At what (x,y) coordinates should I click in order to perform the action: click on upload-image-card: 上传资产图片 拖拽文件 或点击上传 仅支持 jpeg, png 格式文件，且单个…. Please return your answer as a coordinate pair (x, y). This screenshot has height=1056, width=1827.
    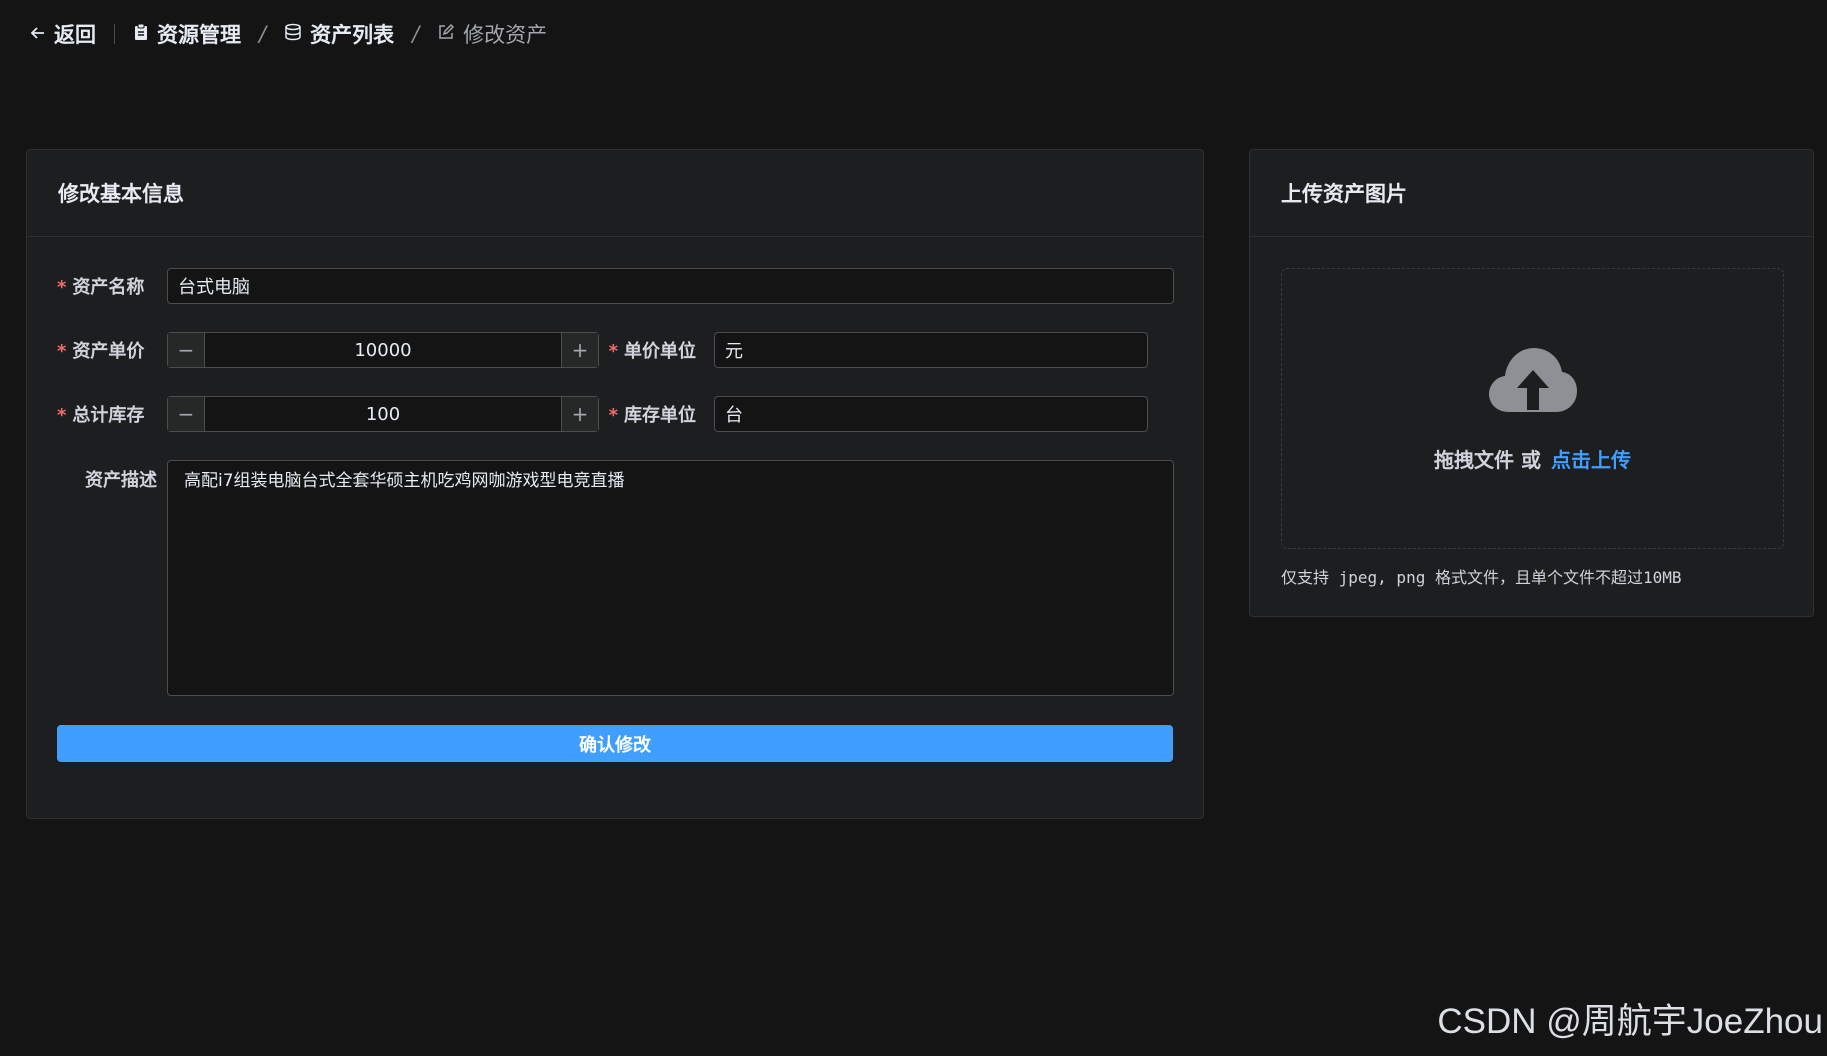
    Looking at the image, I should click on (1531, 383).